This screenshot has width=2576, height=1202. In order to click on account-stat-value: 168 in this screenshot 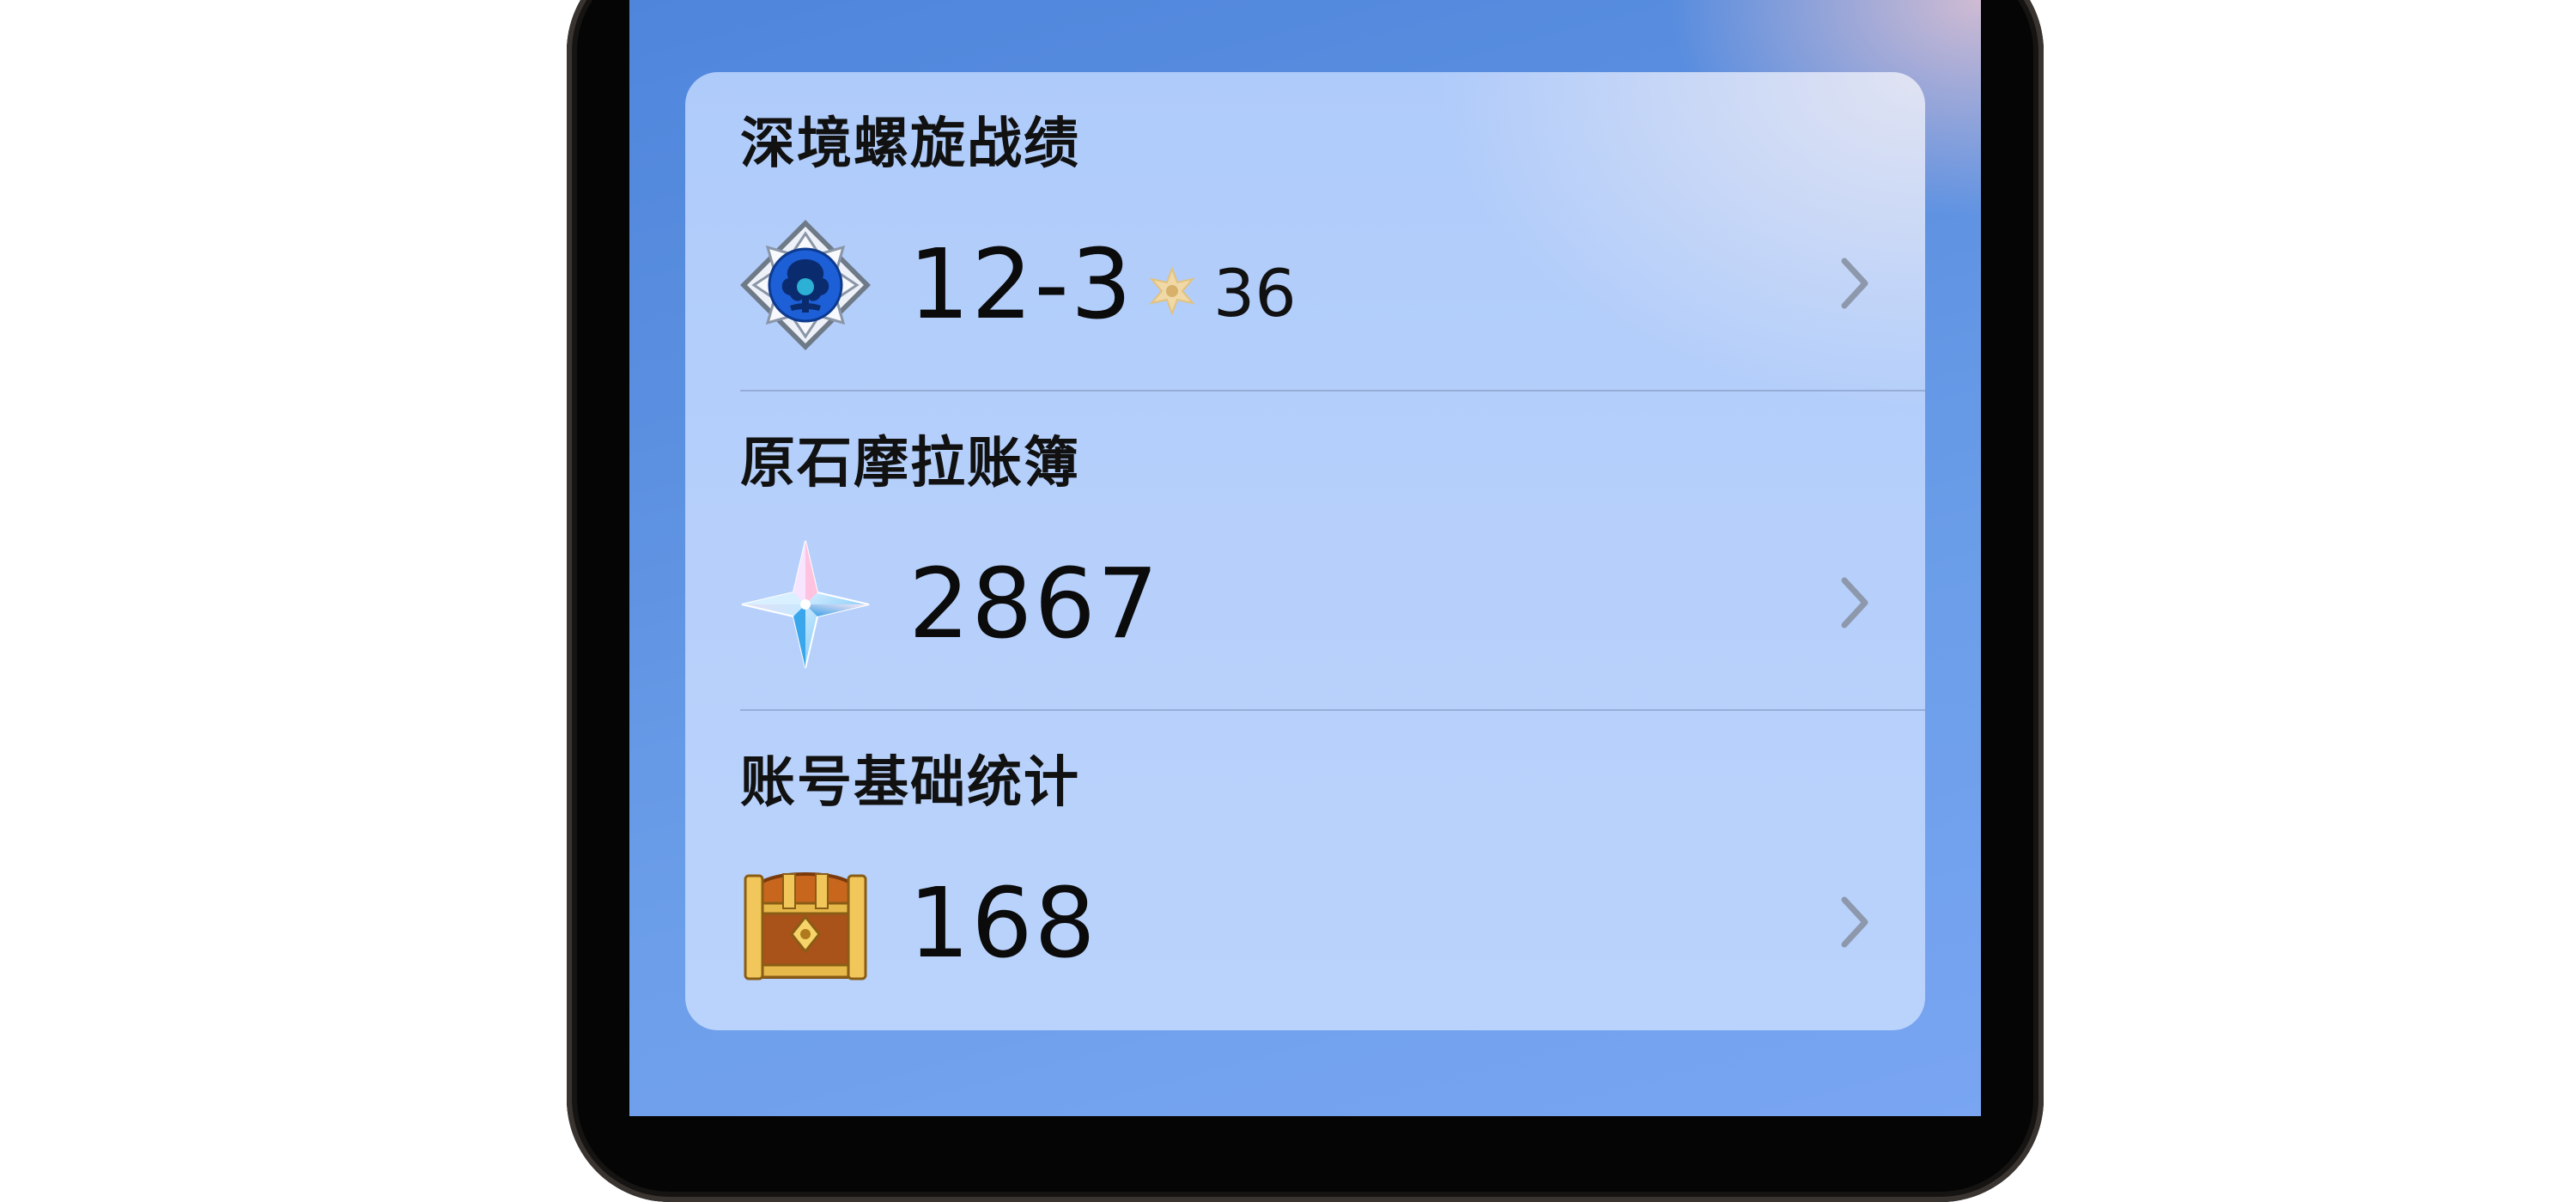, I will do `click(1002, 924)`.